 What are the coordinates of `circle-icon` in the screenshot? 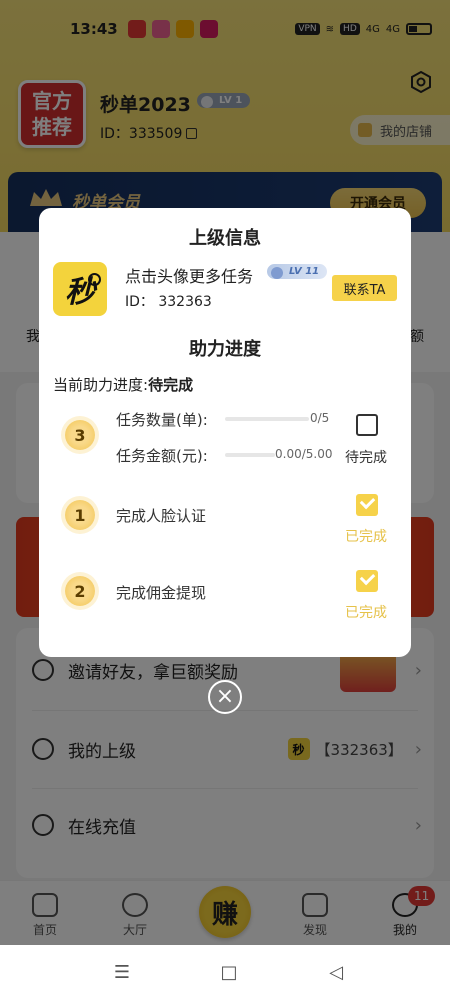 It's located at (94, 279).